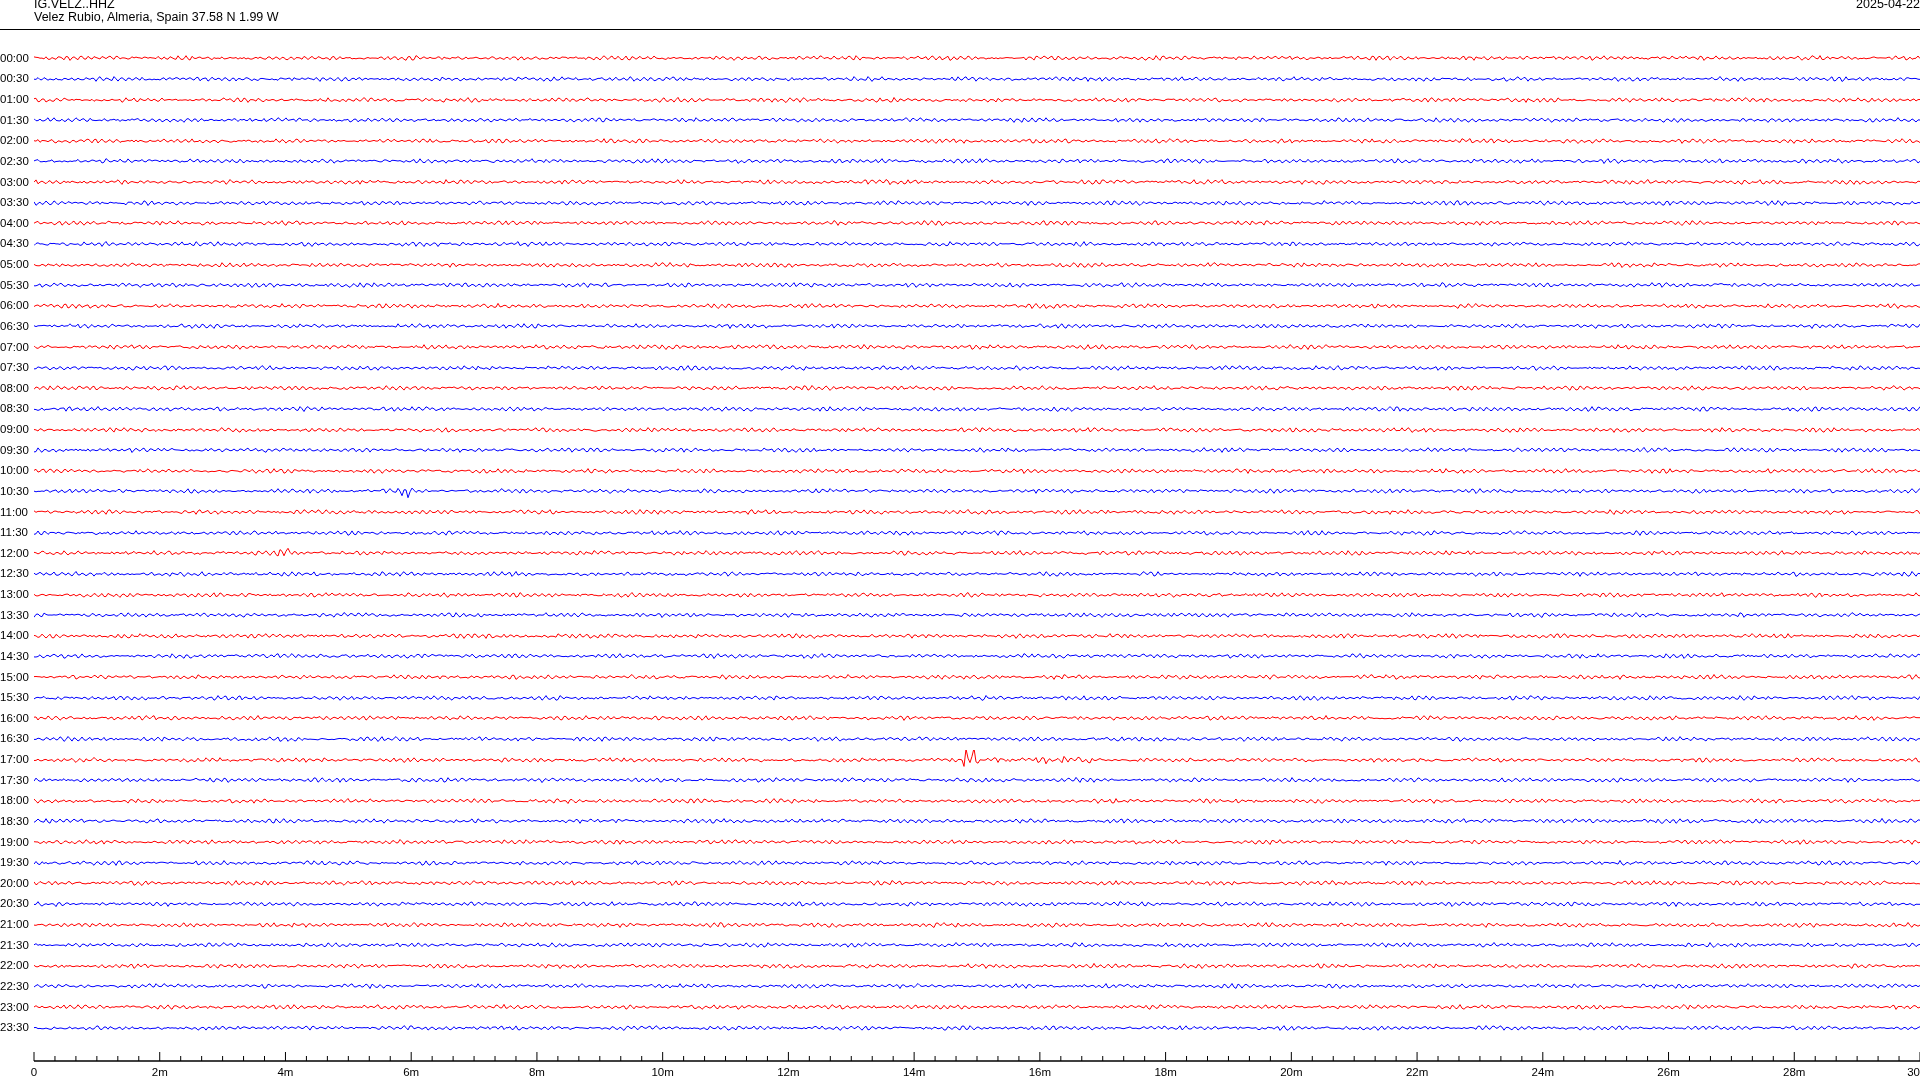 The width and height of the screenshot is (1920, 1080). I want to click on row-time-label: 11:30, so click(14, 533).